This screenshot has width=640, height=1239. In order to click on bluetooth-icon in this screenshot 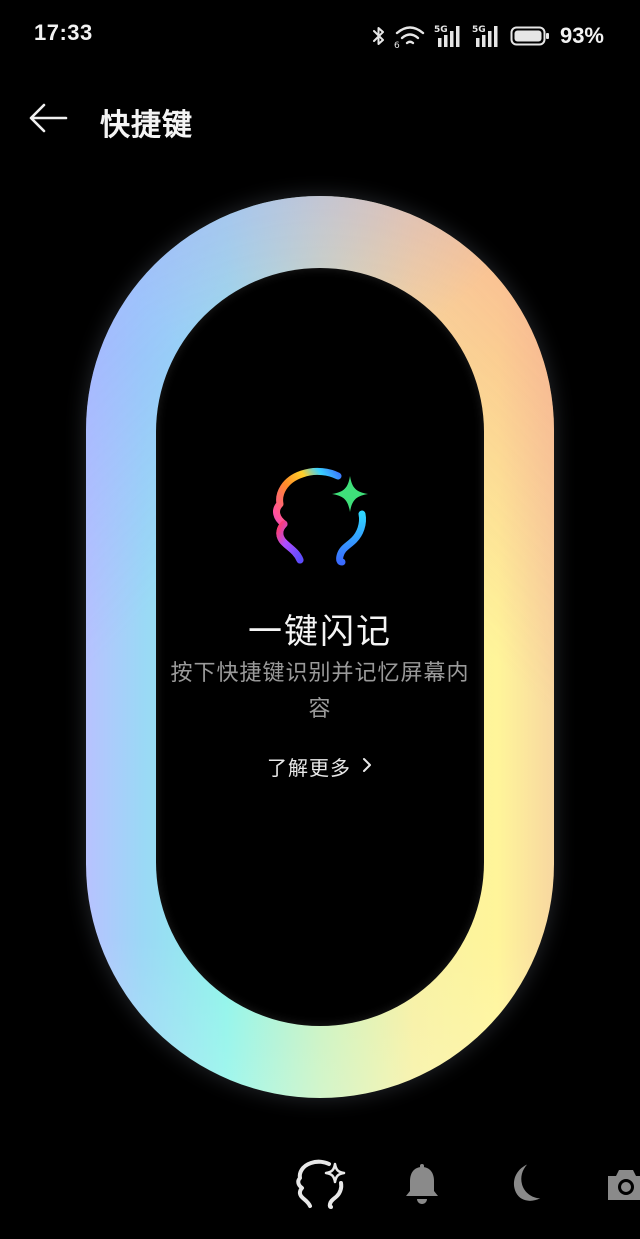, I will do `click(379, 36)`.